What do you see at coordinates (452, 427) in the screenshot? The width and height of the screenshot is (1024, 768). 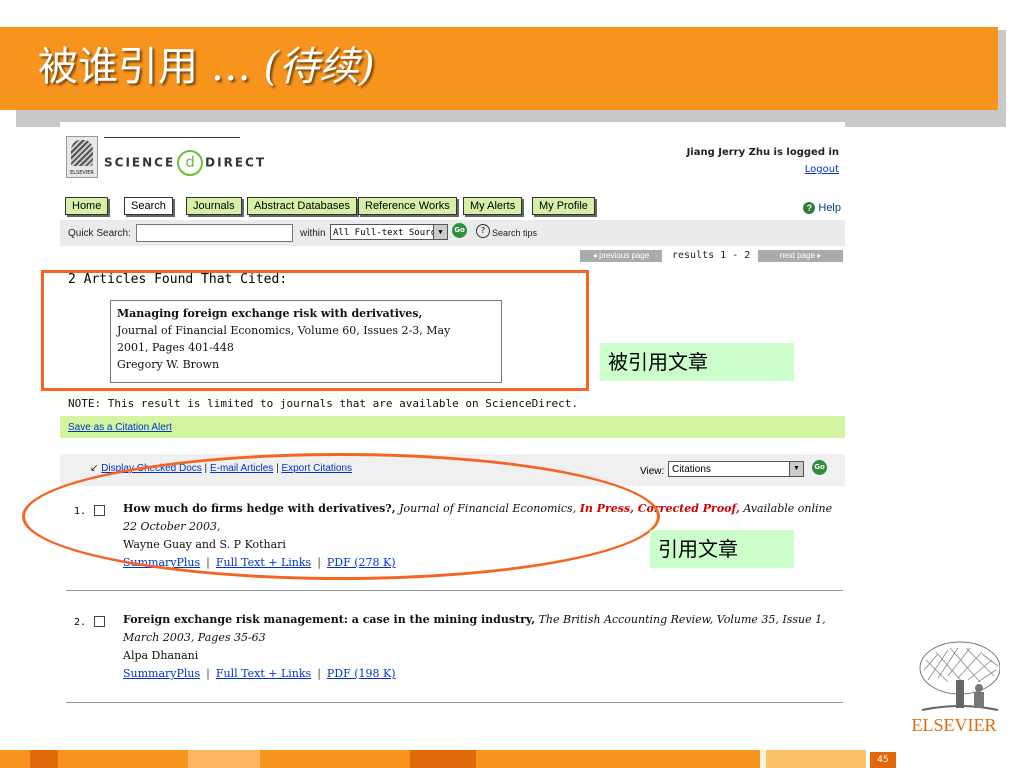 I see `citation-alert-bar` at bounding box center [452, 427].